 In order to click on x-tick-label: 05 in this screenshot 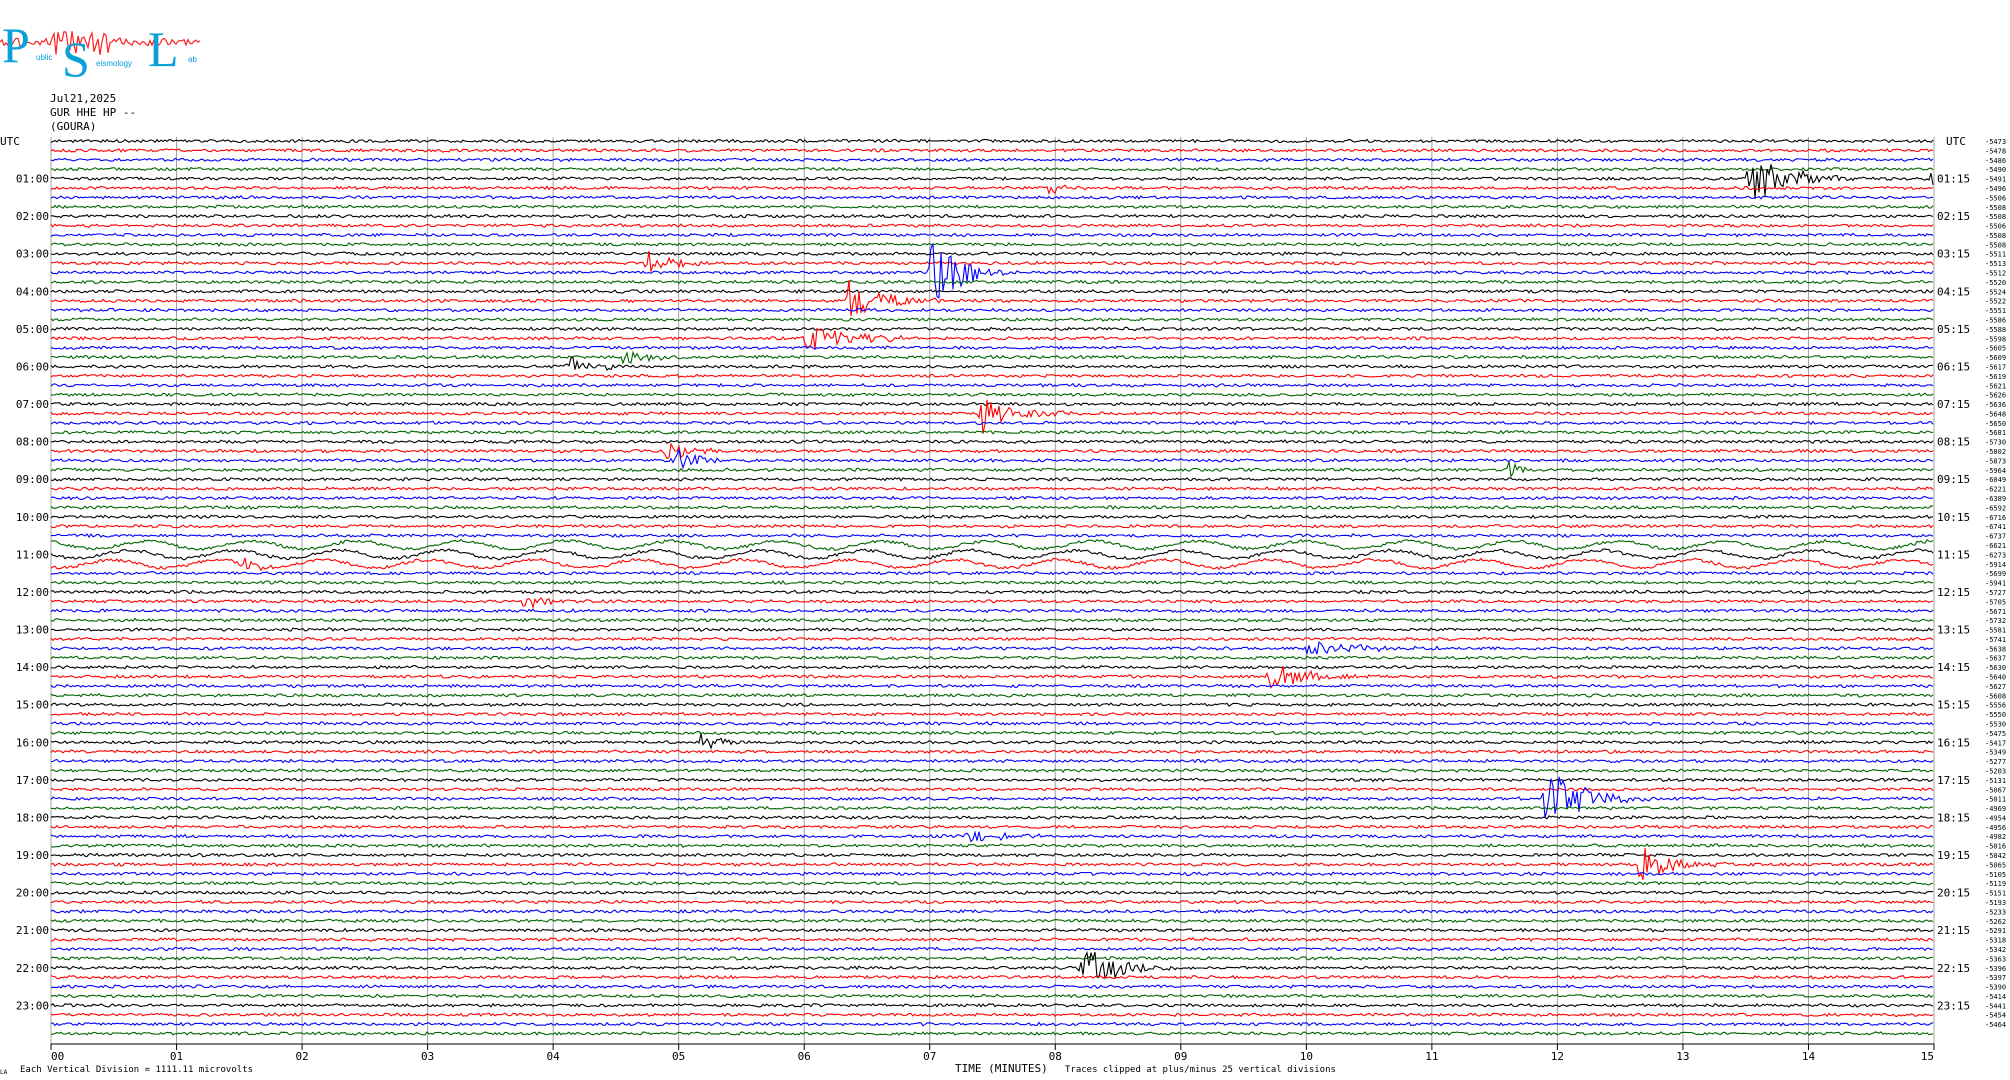, I will do `click(678, 1056)`.